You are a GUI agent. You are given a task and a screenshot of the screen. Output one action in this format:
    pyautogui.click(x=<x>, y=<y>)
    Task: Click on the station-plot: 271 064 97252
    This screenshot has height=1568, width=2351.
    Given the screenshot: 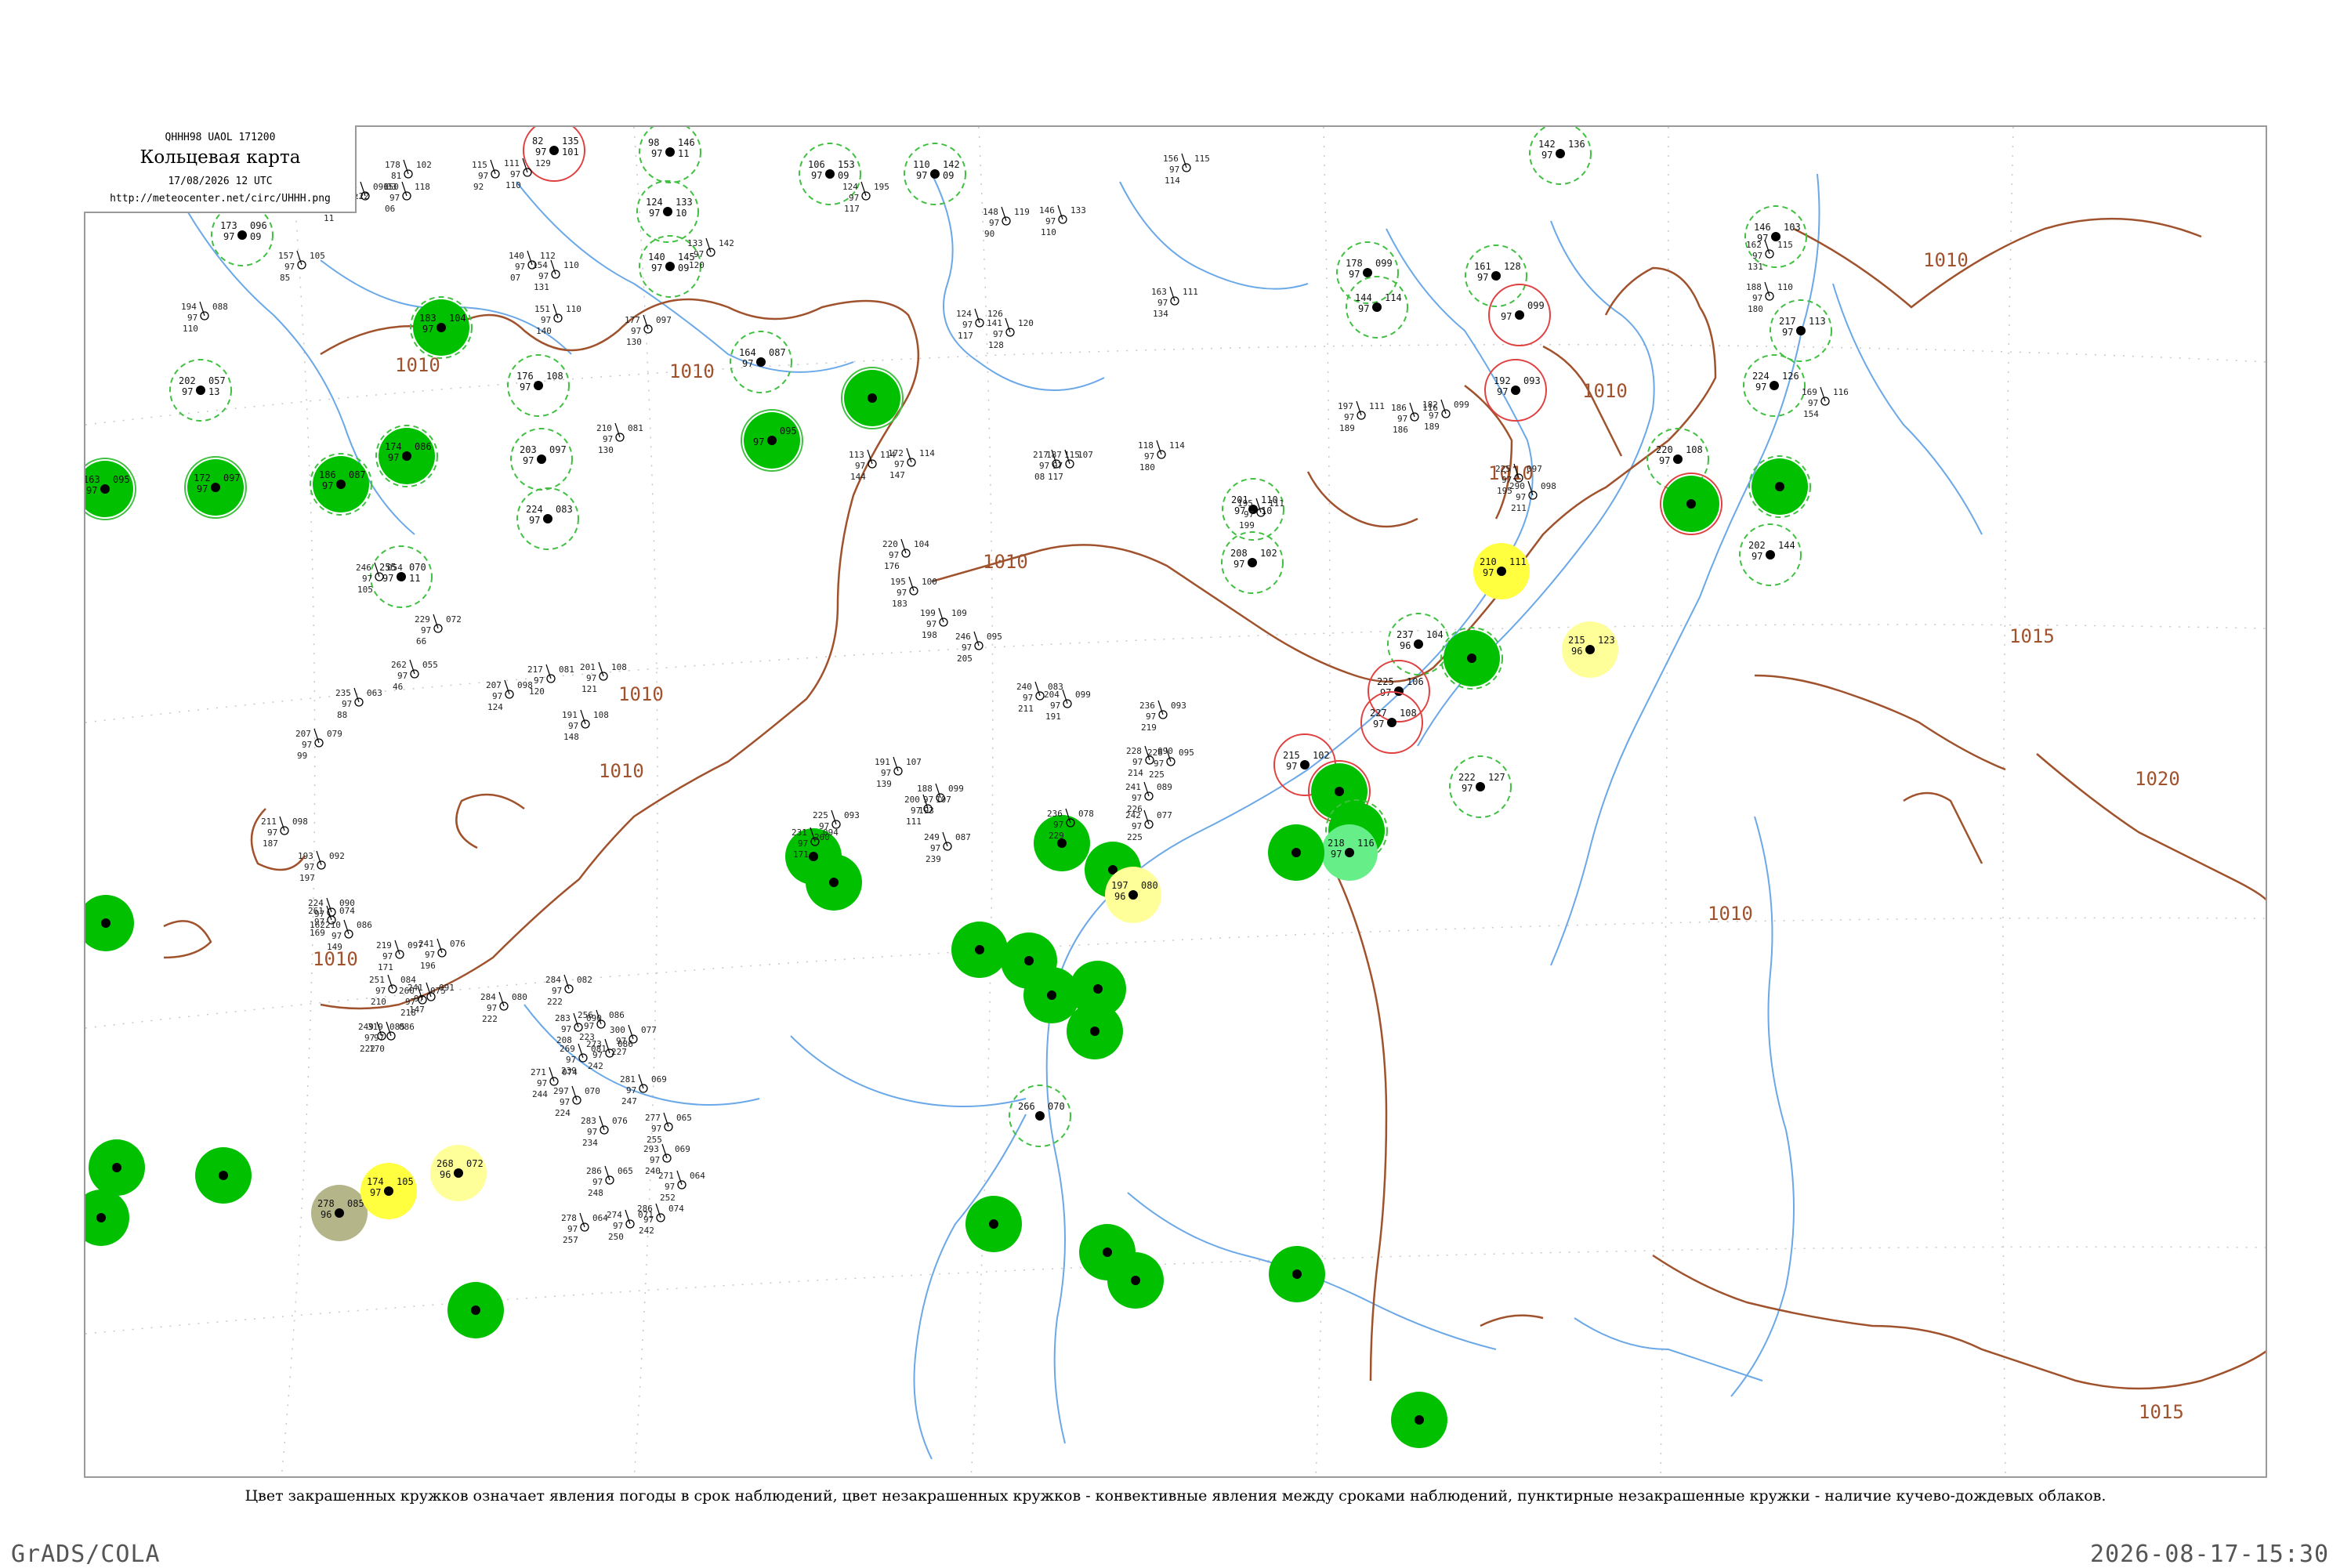 What is the action you would take?
    pyautogui.click(x=681, y=1186)
    